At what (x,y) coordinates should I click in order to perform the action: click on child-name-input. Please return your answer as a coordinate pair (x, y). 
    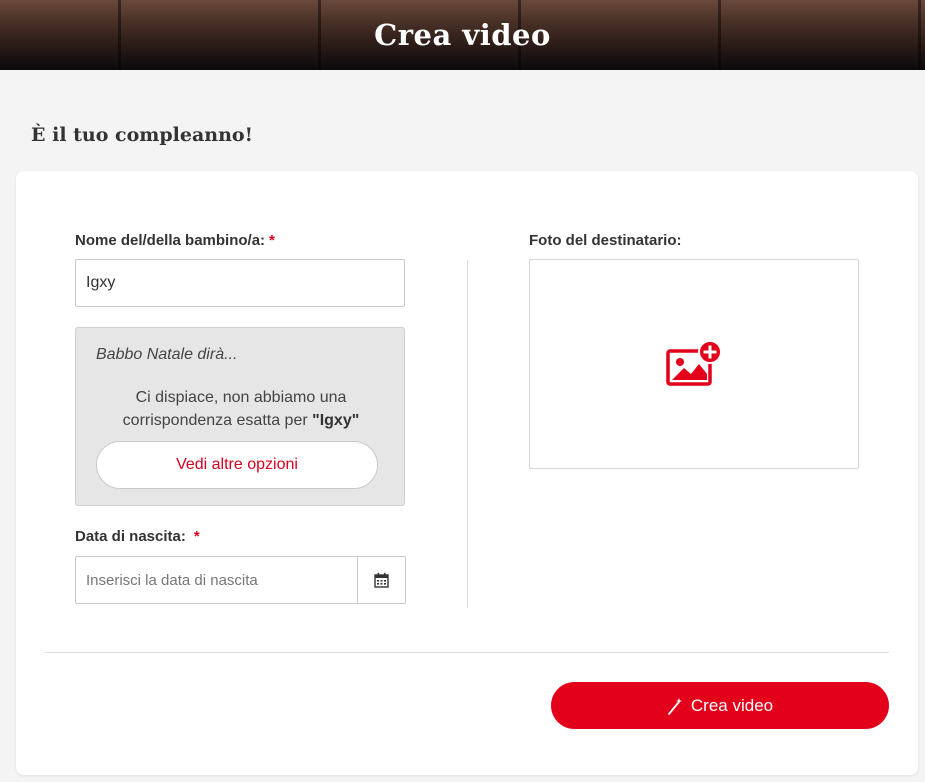
    Looking at the image, I should click on (240, 283).